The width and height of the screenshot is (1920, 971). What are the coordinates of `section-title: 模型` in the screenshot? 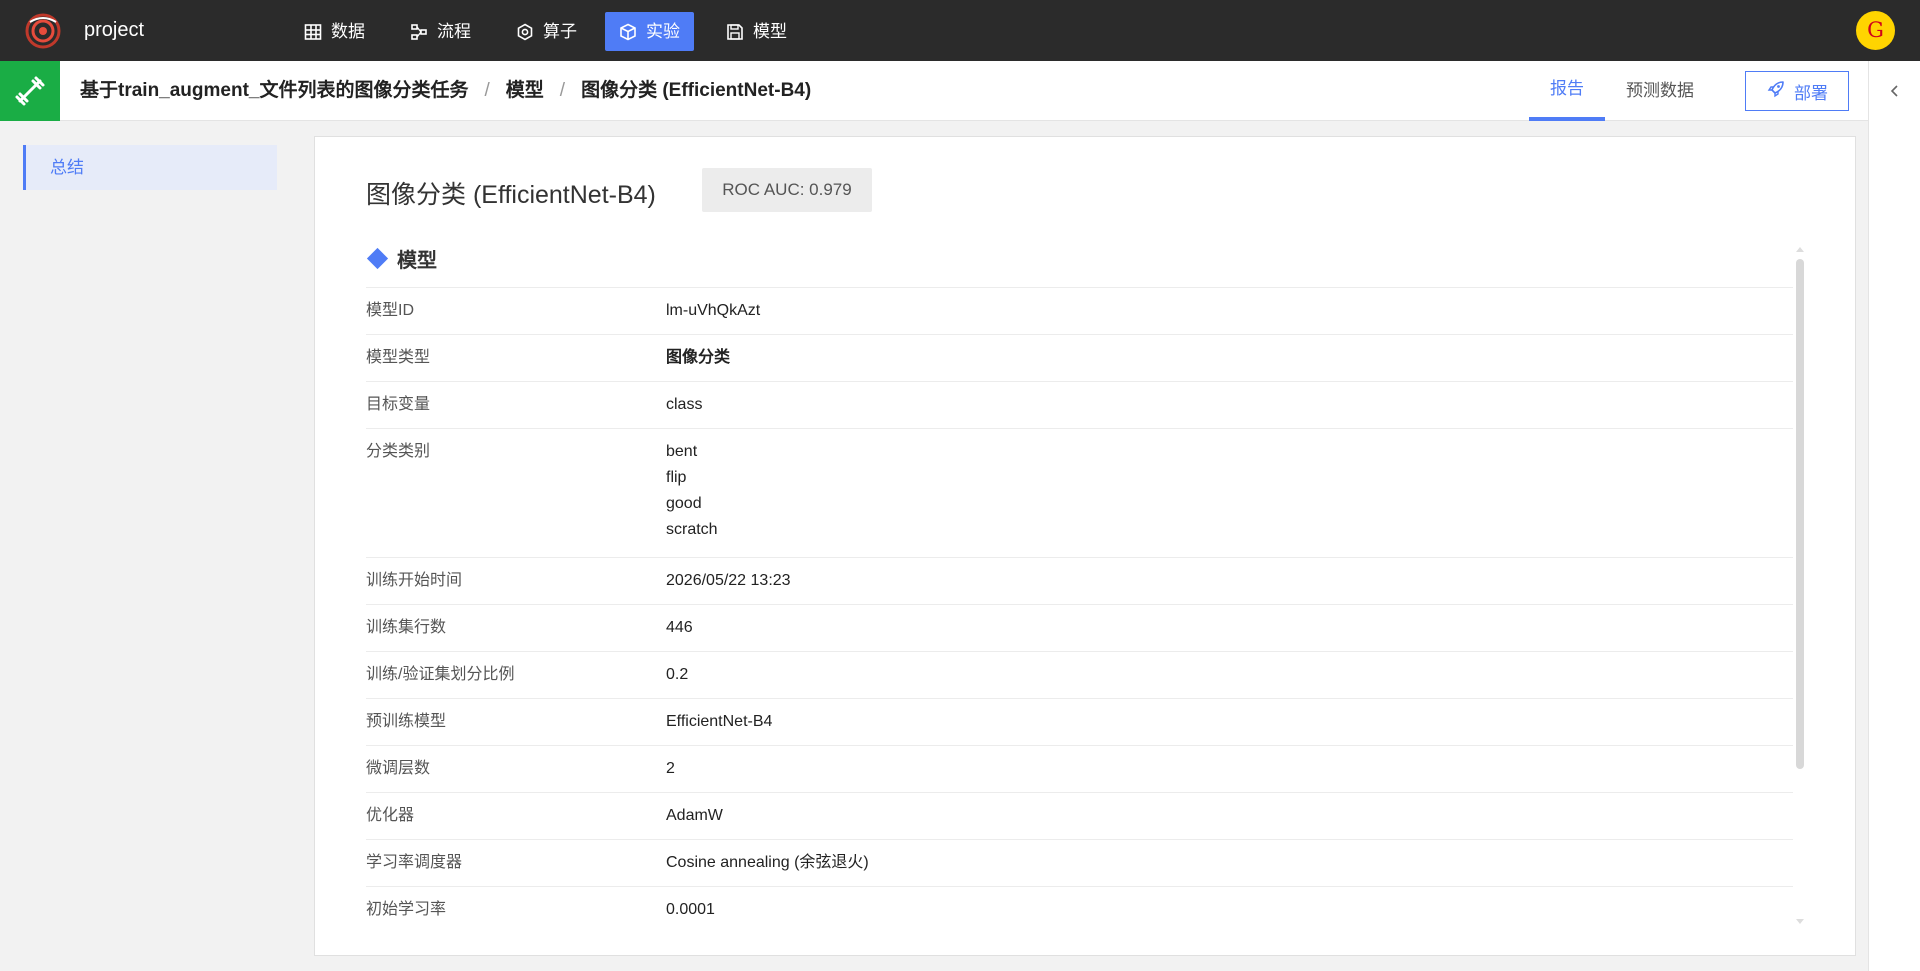 It's located at (417, 260).